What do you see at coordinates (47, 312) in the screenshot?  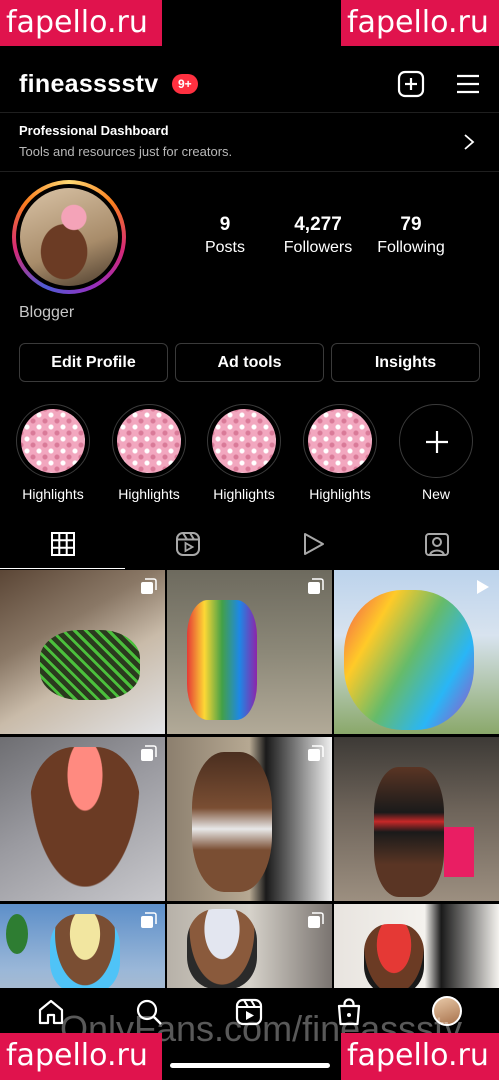 I see `bio-category: Blogger` at bounding box center [47, 312].